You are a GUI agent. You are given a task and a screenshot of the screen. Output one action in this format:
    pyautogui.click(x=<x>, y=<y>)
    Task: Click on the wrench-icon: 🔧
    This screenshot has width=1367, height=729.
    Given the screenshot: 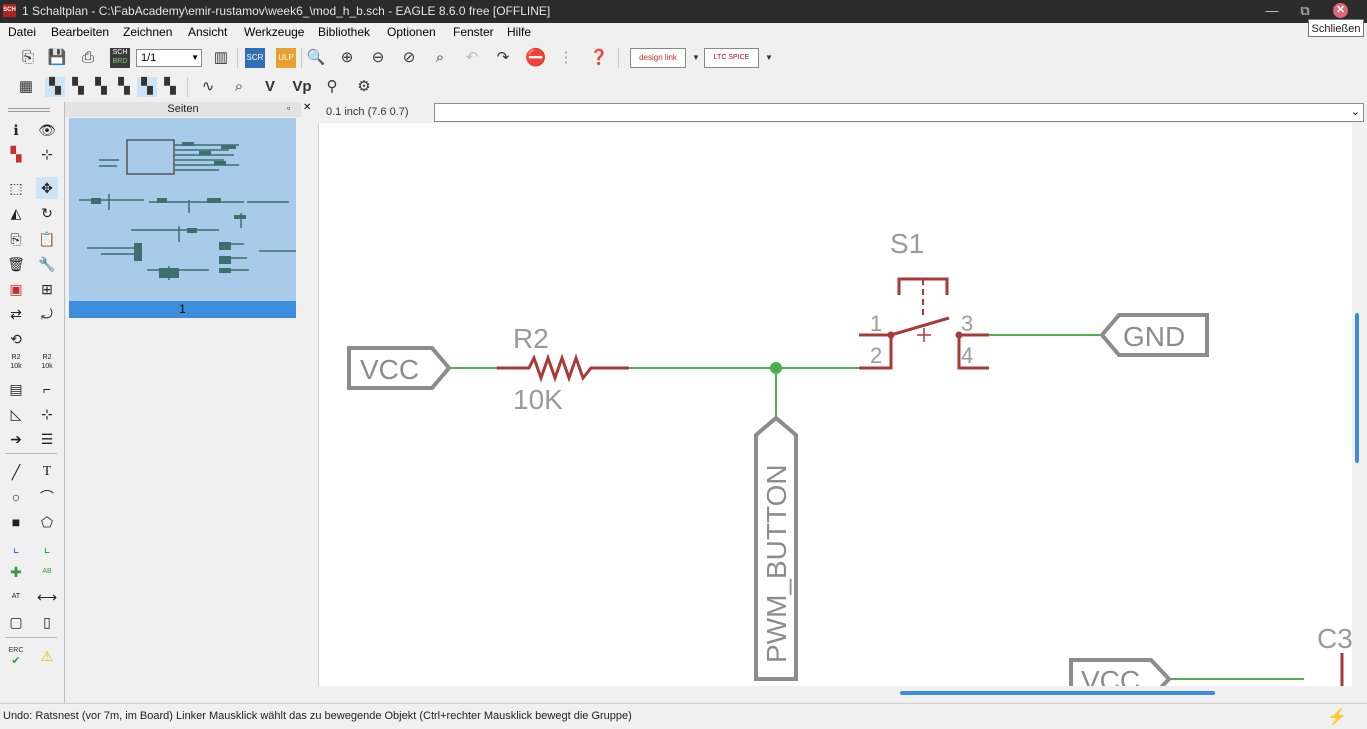 What is the action you would take?
    pyautogui.click(x=47, y=264)
    